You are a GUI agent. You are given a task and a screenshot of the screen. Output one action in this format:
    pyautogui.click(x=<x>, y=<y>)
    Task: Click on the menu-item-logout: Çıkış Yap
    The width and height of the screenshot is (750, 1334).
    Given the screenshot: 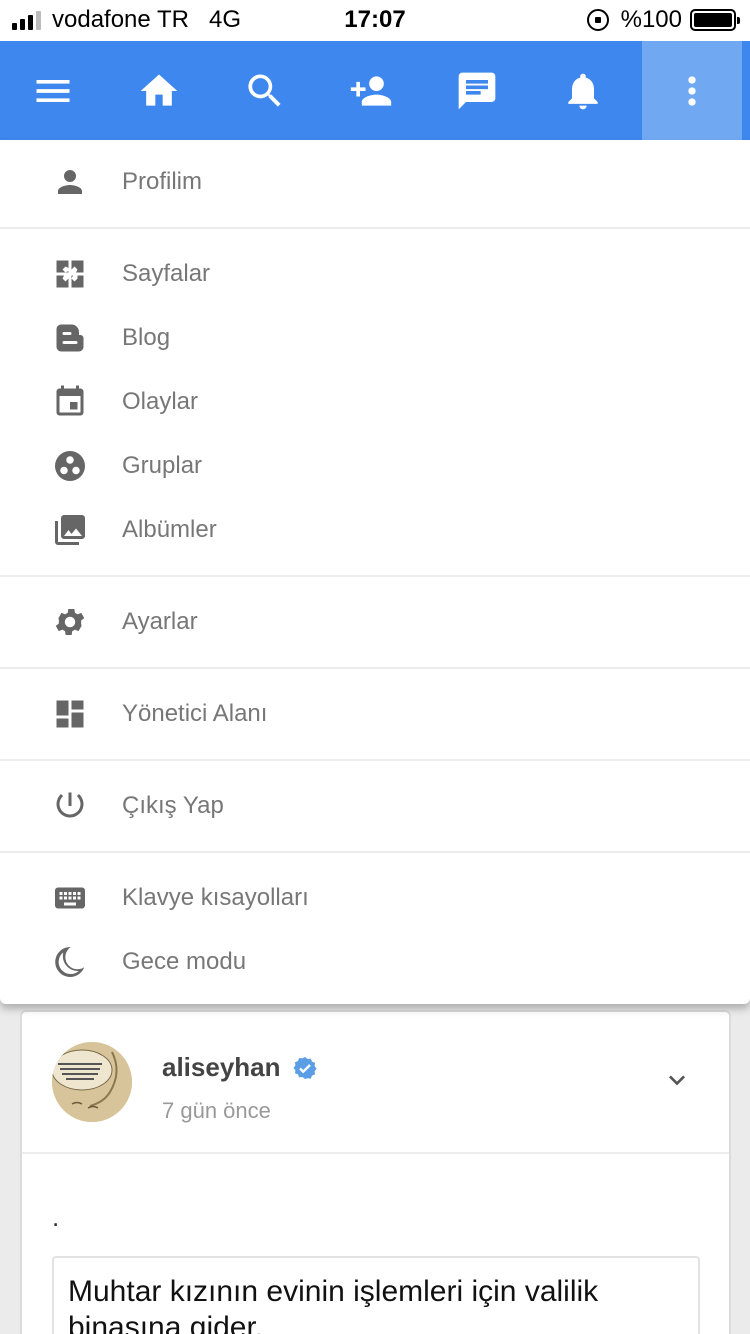 What is the action you would take?
    pyautogui.click(x=375, y=806)
    